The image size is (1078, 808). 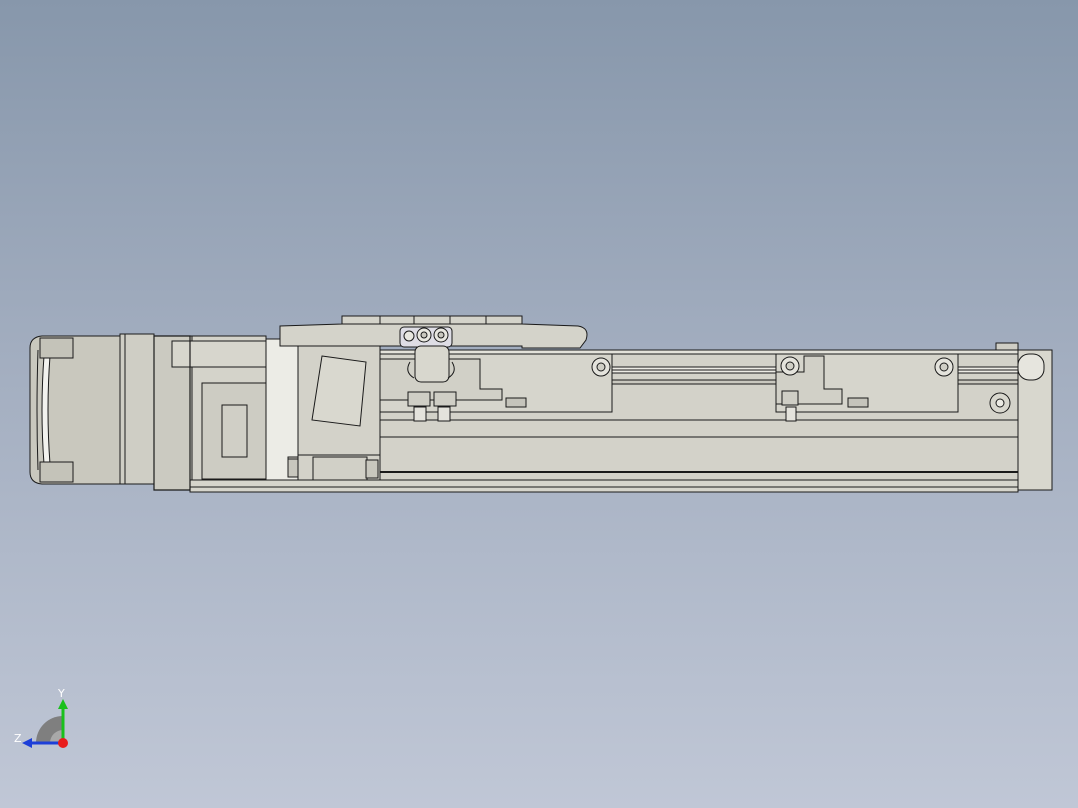 I want to click on view-orientation-triad: Y Z, so click(x=41, y=717).